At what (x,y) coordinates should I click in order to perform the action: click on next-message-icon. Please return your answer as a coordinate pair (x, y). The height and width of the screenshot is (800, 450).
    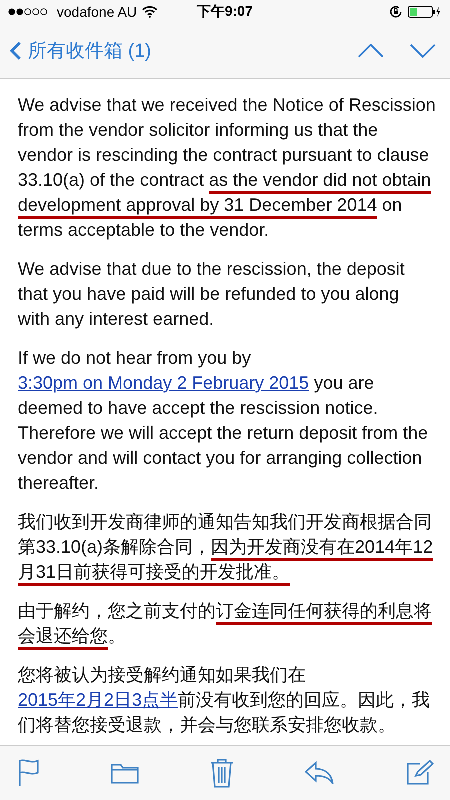
    Looking at the image, I should click on (423, 51).